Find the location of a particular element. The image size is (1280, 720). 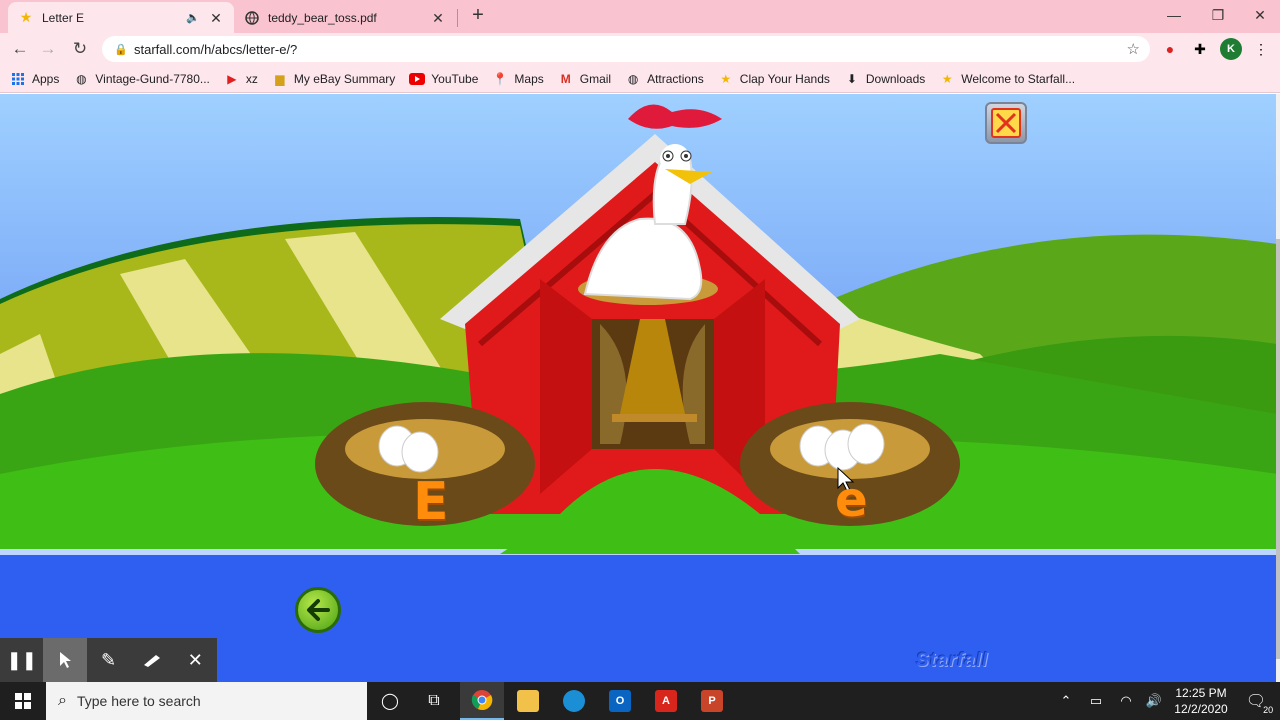

tab-title: Letter E is located at coordinates (63, 17).